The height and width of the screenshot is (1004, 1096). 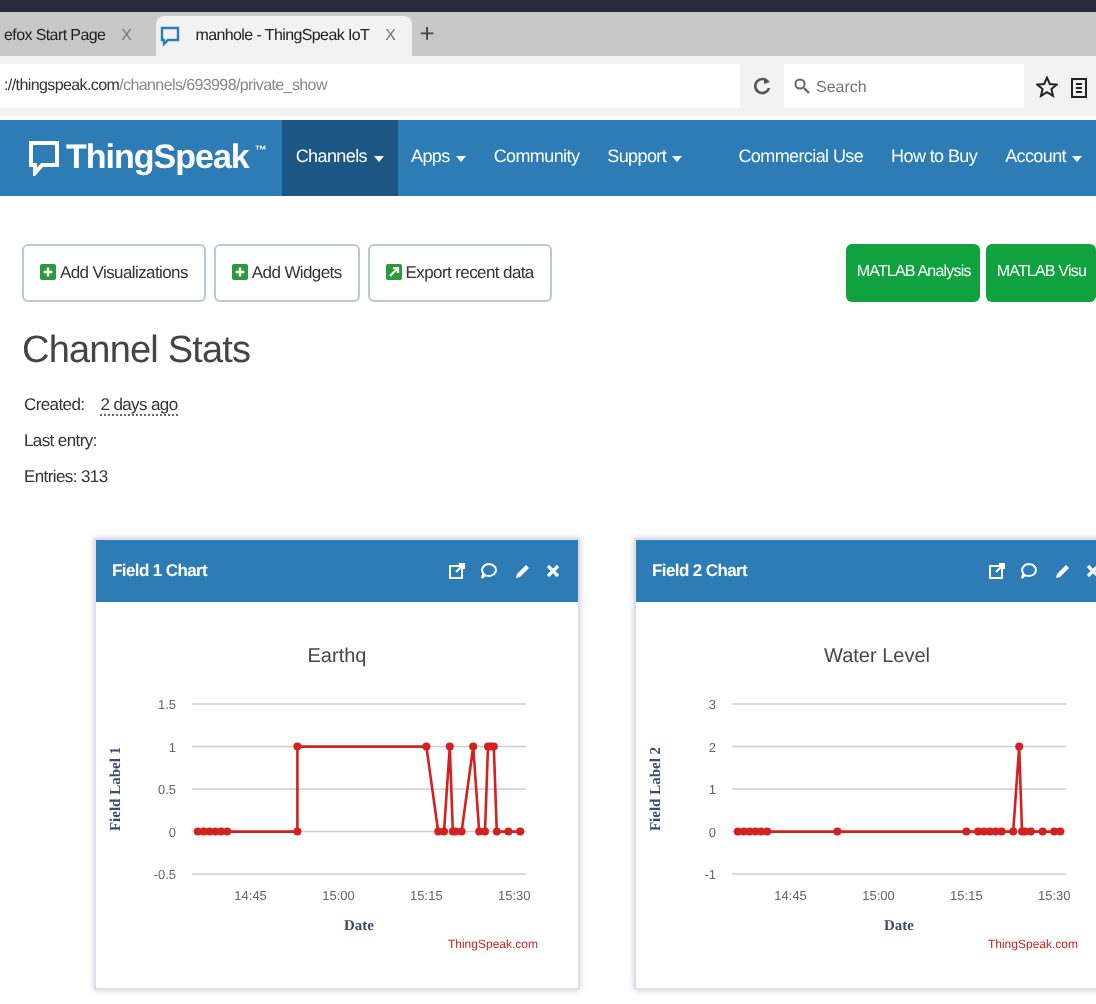 I want to click on nav-link: Support, so click(x=645, y=158).